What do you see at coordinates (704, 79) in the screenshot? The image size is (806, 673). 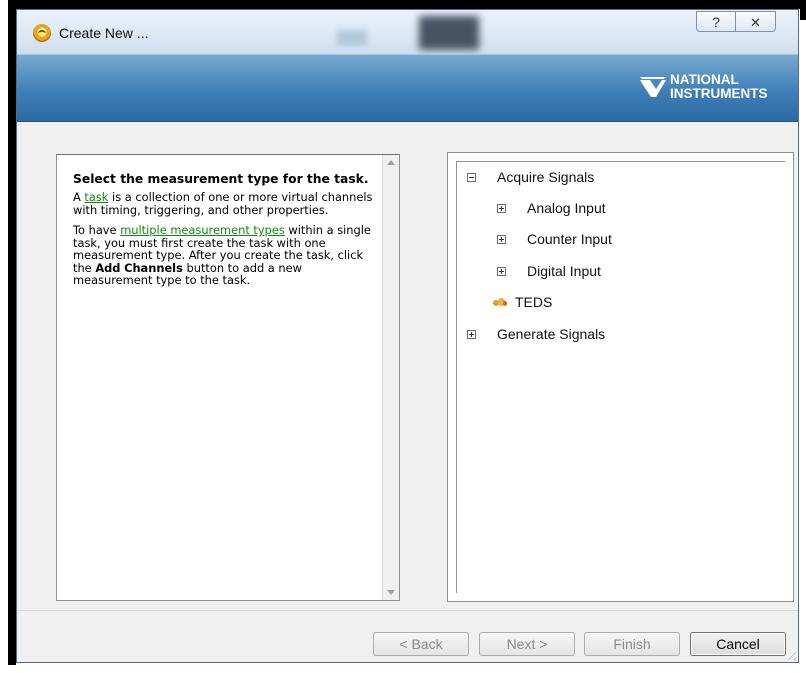 I see `logo-line1: NATIONAL` at bounding box center [704, 79].